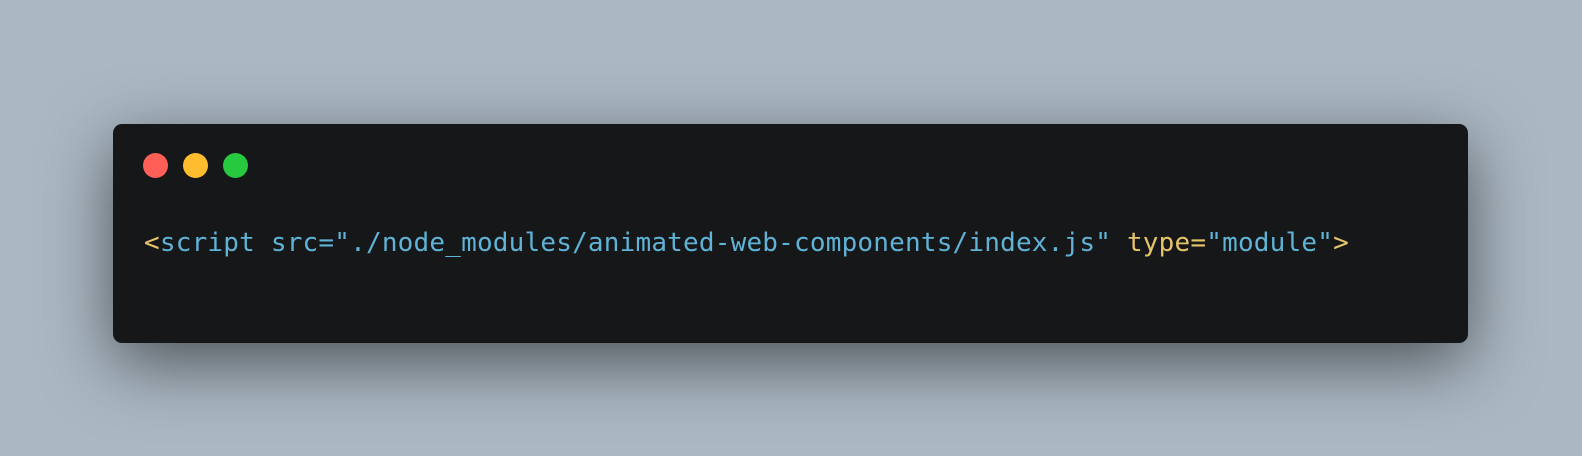 The height and width of the screenshot is (456, 1582). What do you see at coordinates (1270, 243) in the screenshot?
I see `code-token-type-value: "module"` at bounding box center [1270, 243].